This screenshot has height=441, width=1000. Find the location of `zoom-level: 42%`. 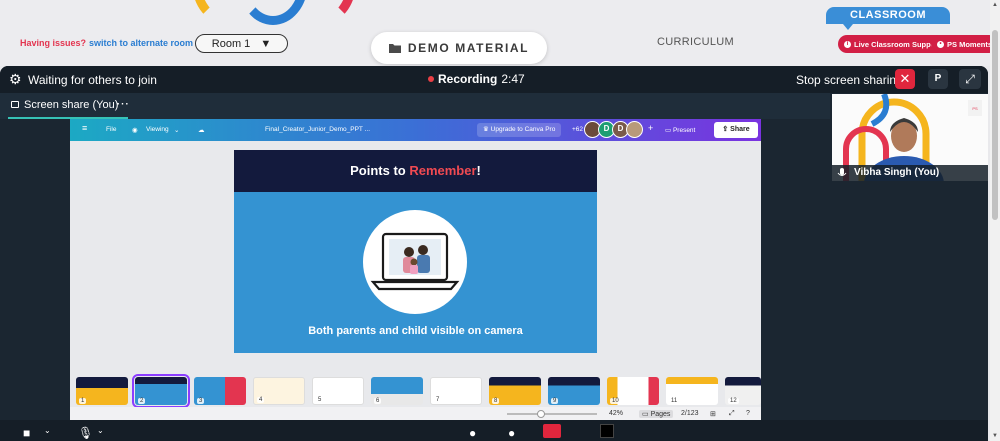

zoom-level: 42% is located at coordinates (616, 413).